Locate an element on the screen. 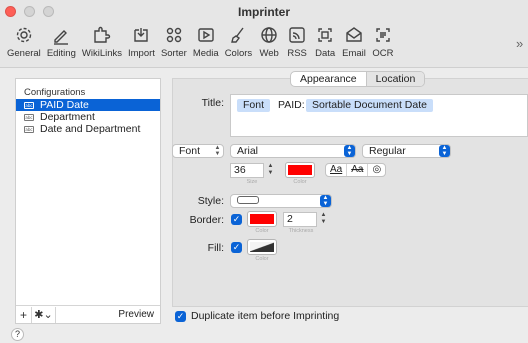 The image size is (528, 343). data-icon is located at coordinates (325, 35).